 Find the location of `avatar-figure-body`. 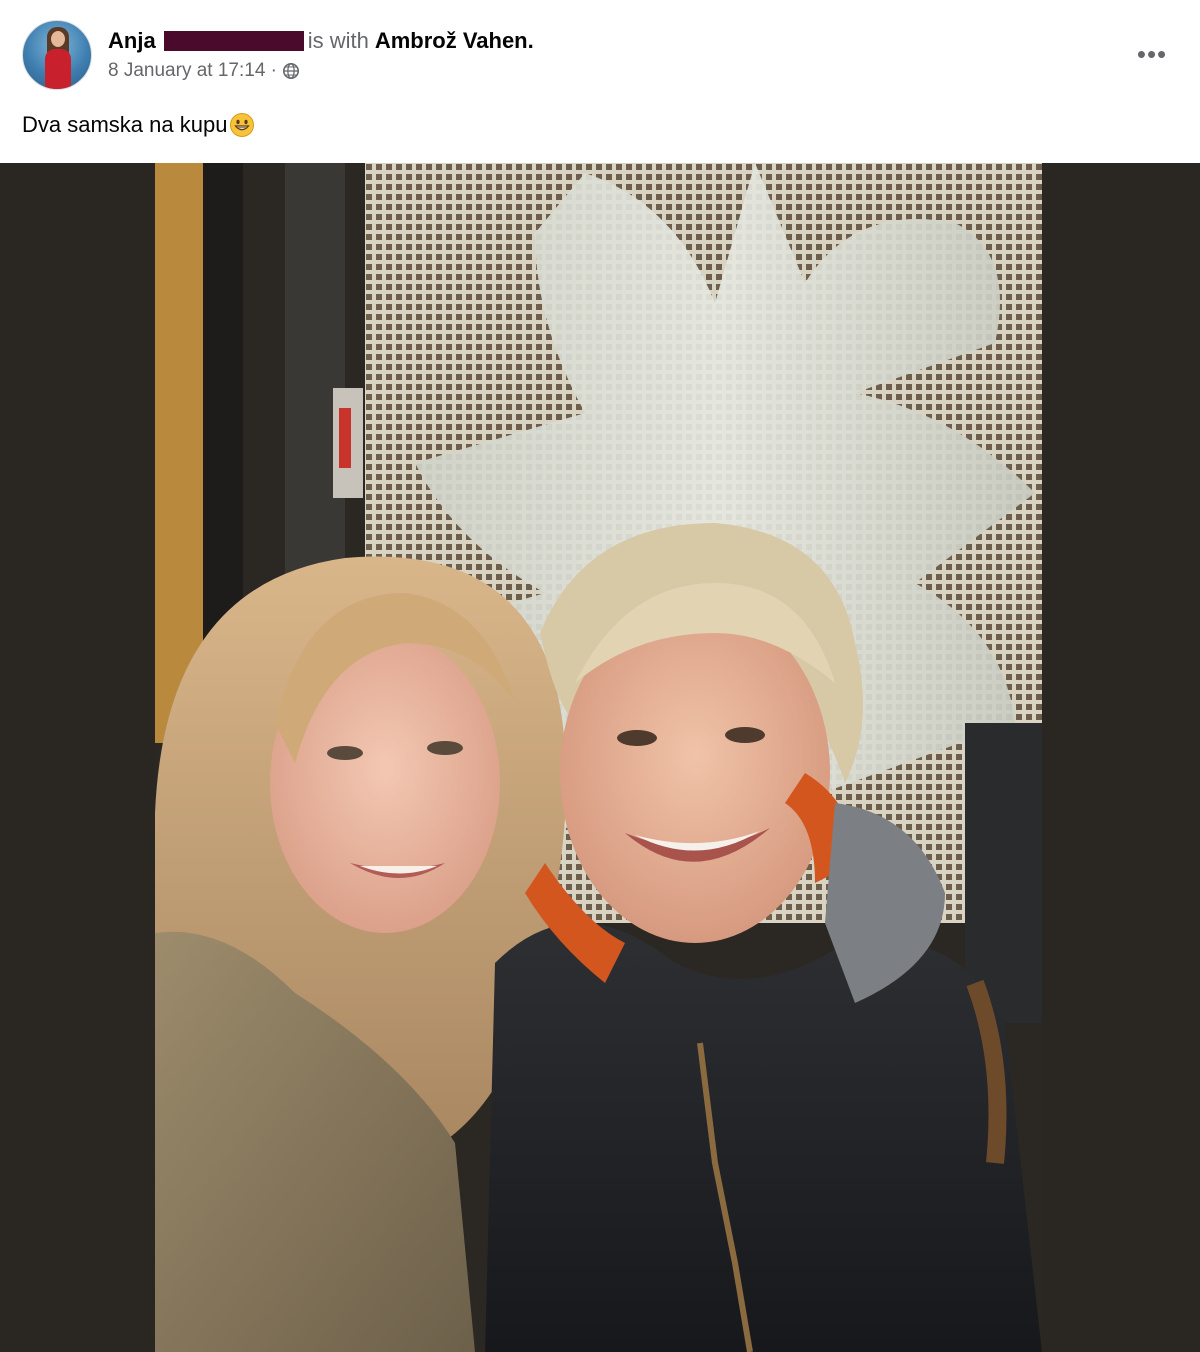

avatar-figure-body is located at coordinates (58, 69).